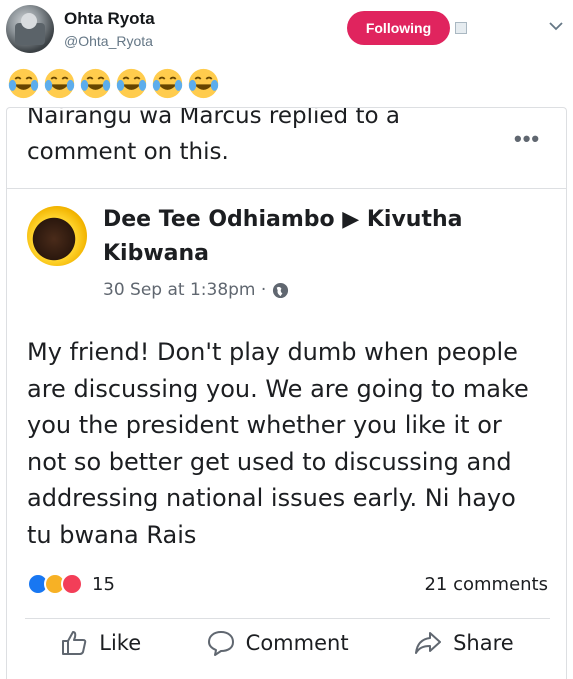 This screenshot has height=679, width=573. I want to click on love-reaction-icon, so click(72, 584).